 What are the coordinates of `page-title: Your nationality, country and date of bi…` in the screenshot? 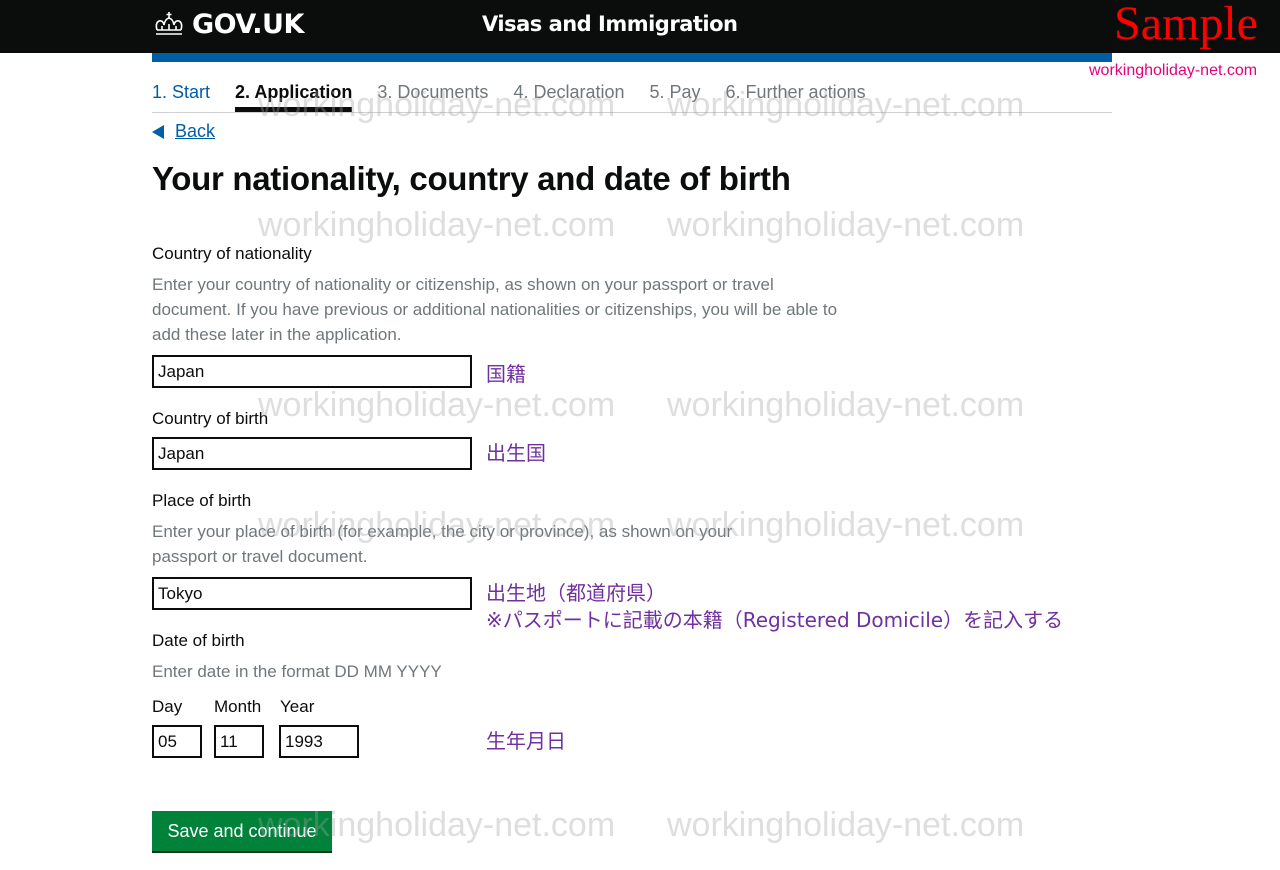 It's located at (471, 178).